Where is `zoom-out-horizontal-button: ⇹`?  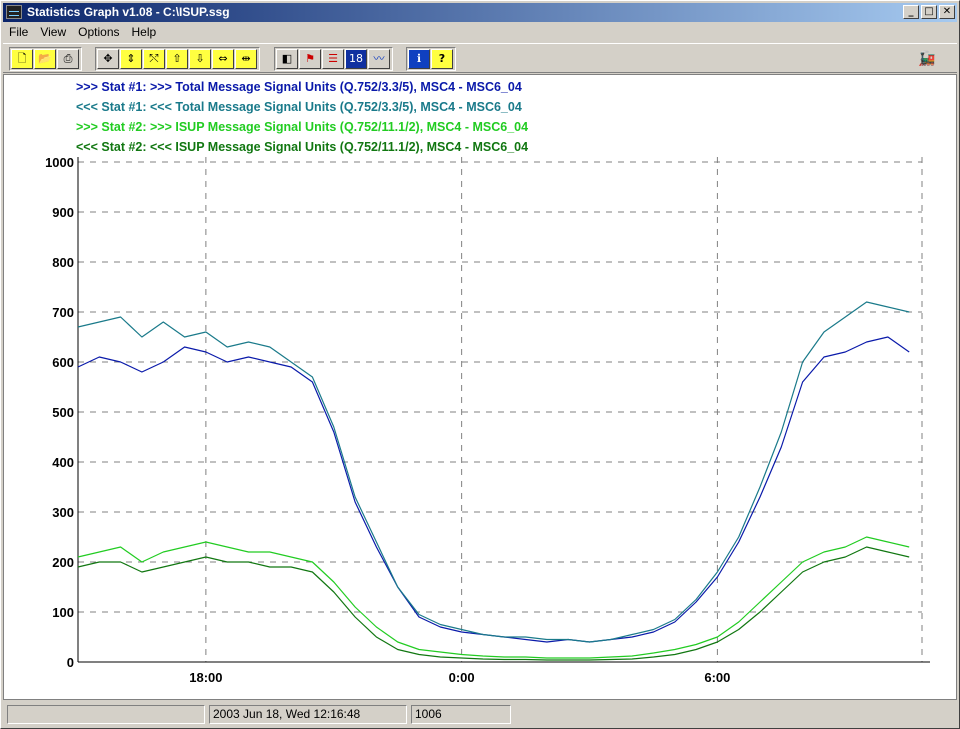 zoom-out-horizontal-button: ⇹ is located at coordinates (246, 59).